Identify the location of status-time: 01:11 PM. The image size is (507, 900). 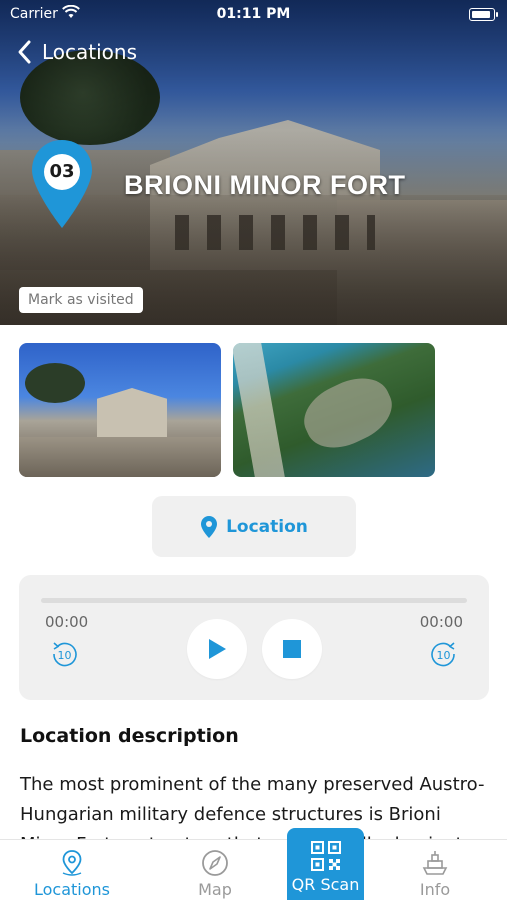
(253, 14).